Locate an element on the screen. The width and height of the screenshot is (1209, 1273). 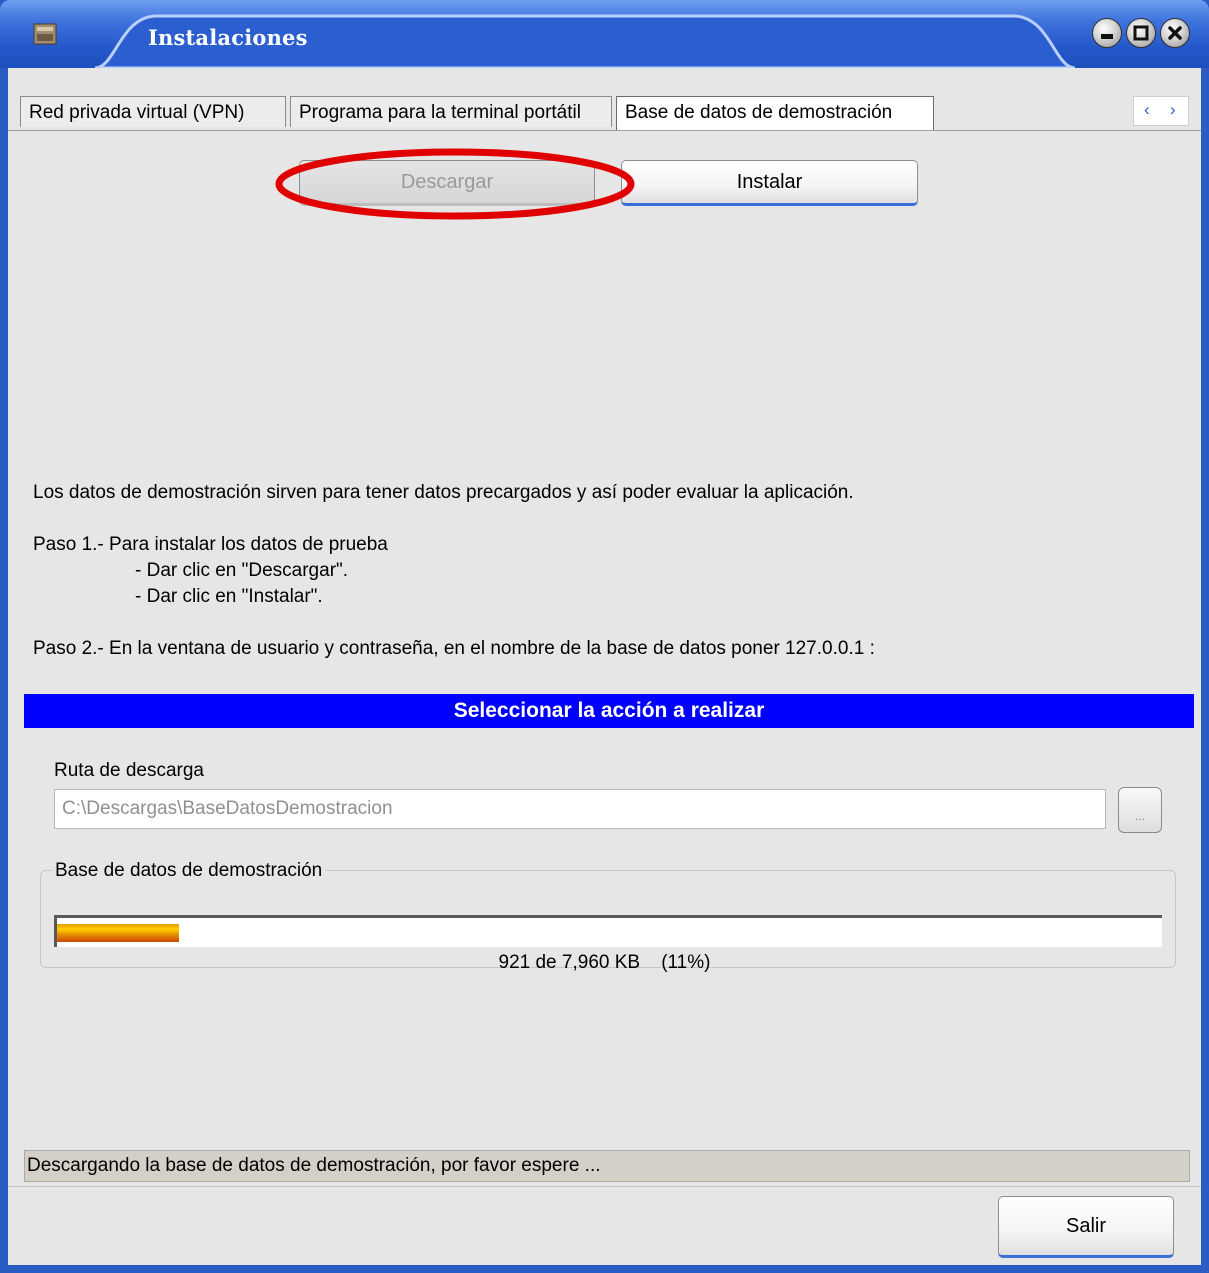
progress-text: 921 de 7,960 KB (11%) is located at coordinates (604, 962).